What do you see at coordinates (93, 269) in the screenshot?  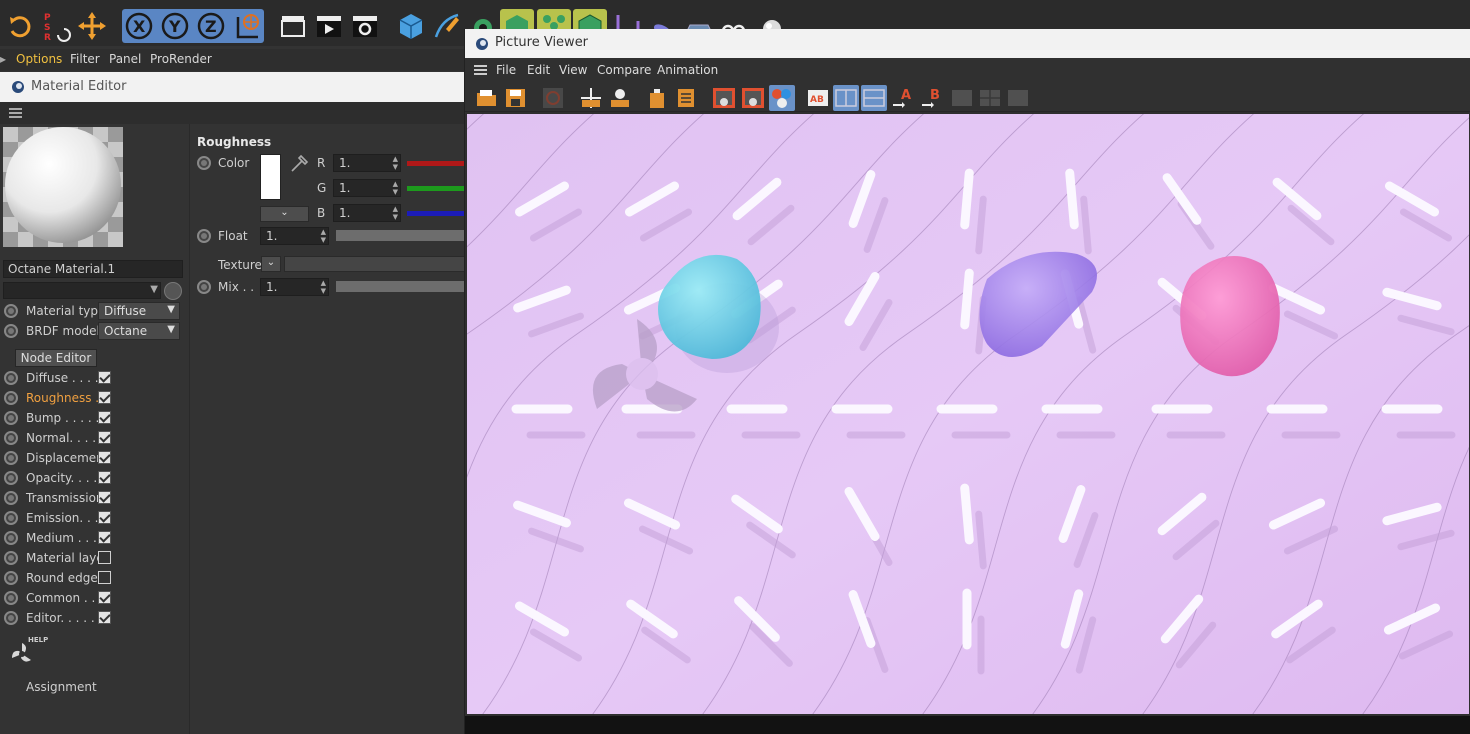 I see `material-name-field: Octane Material.1` at bounding box center [93, 269].